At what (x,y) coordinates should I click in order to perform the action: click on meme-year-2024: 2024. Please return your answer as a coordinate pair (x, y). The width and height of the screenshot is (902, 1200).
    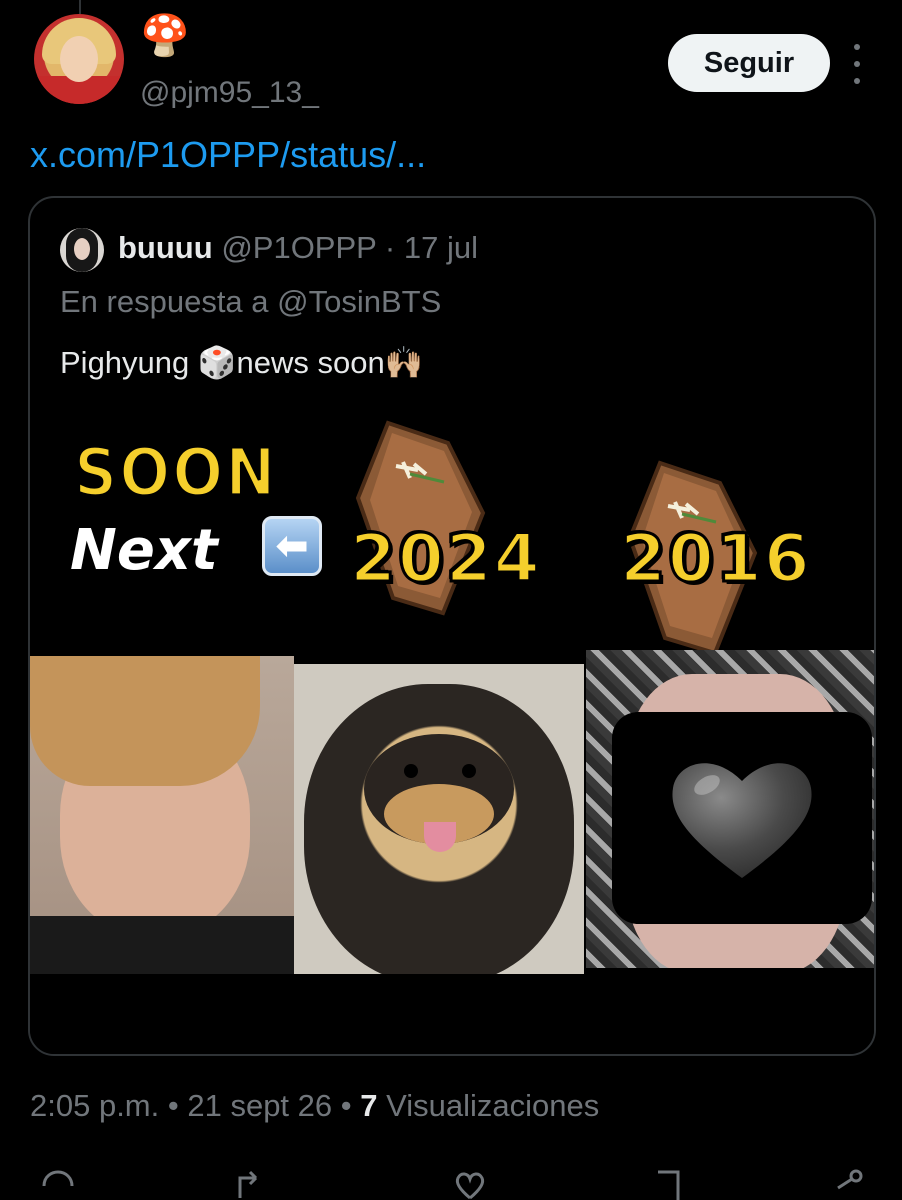
    Looking at the image, I should click on (445, 559).